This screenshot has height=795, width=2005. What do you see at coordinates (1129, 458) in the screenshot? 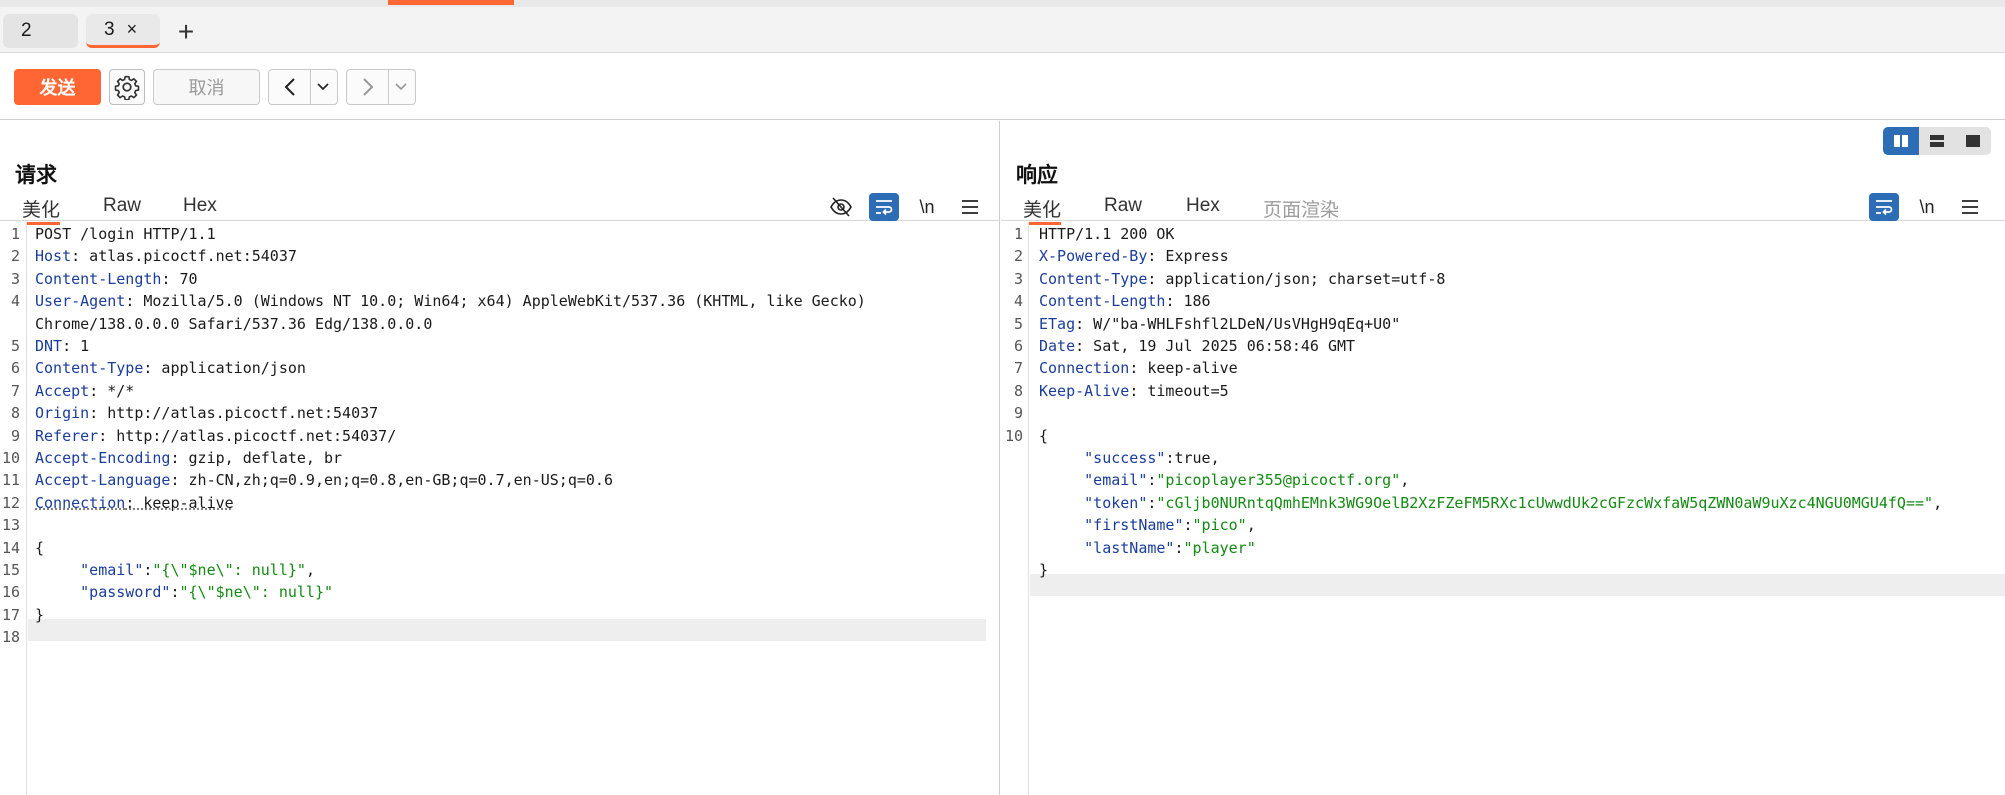
I see `code-line: "success":true,` at bounding box center [1129, 458].